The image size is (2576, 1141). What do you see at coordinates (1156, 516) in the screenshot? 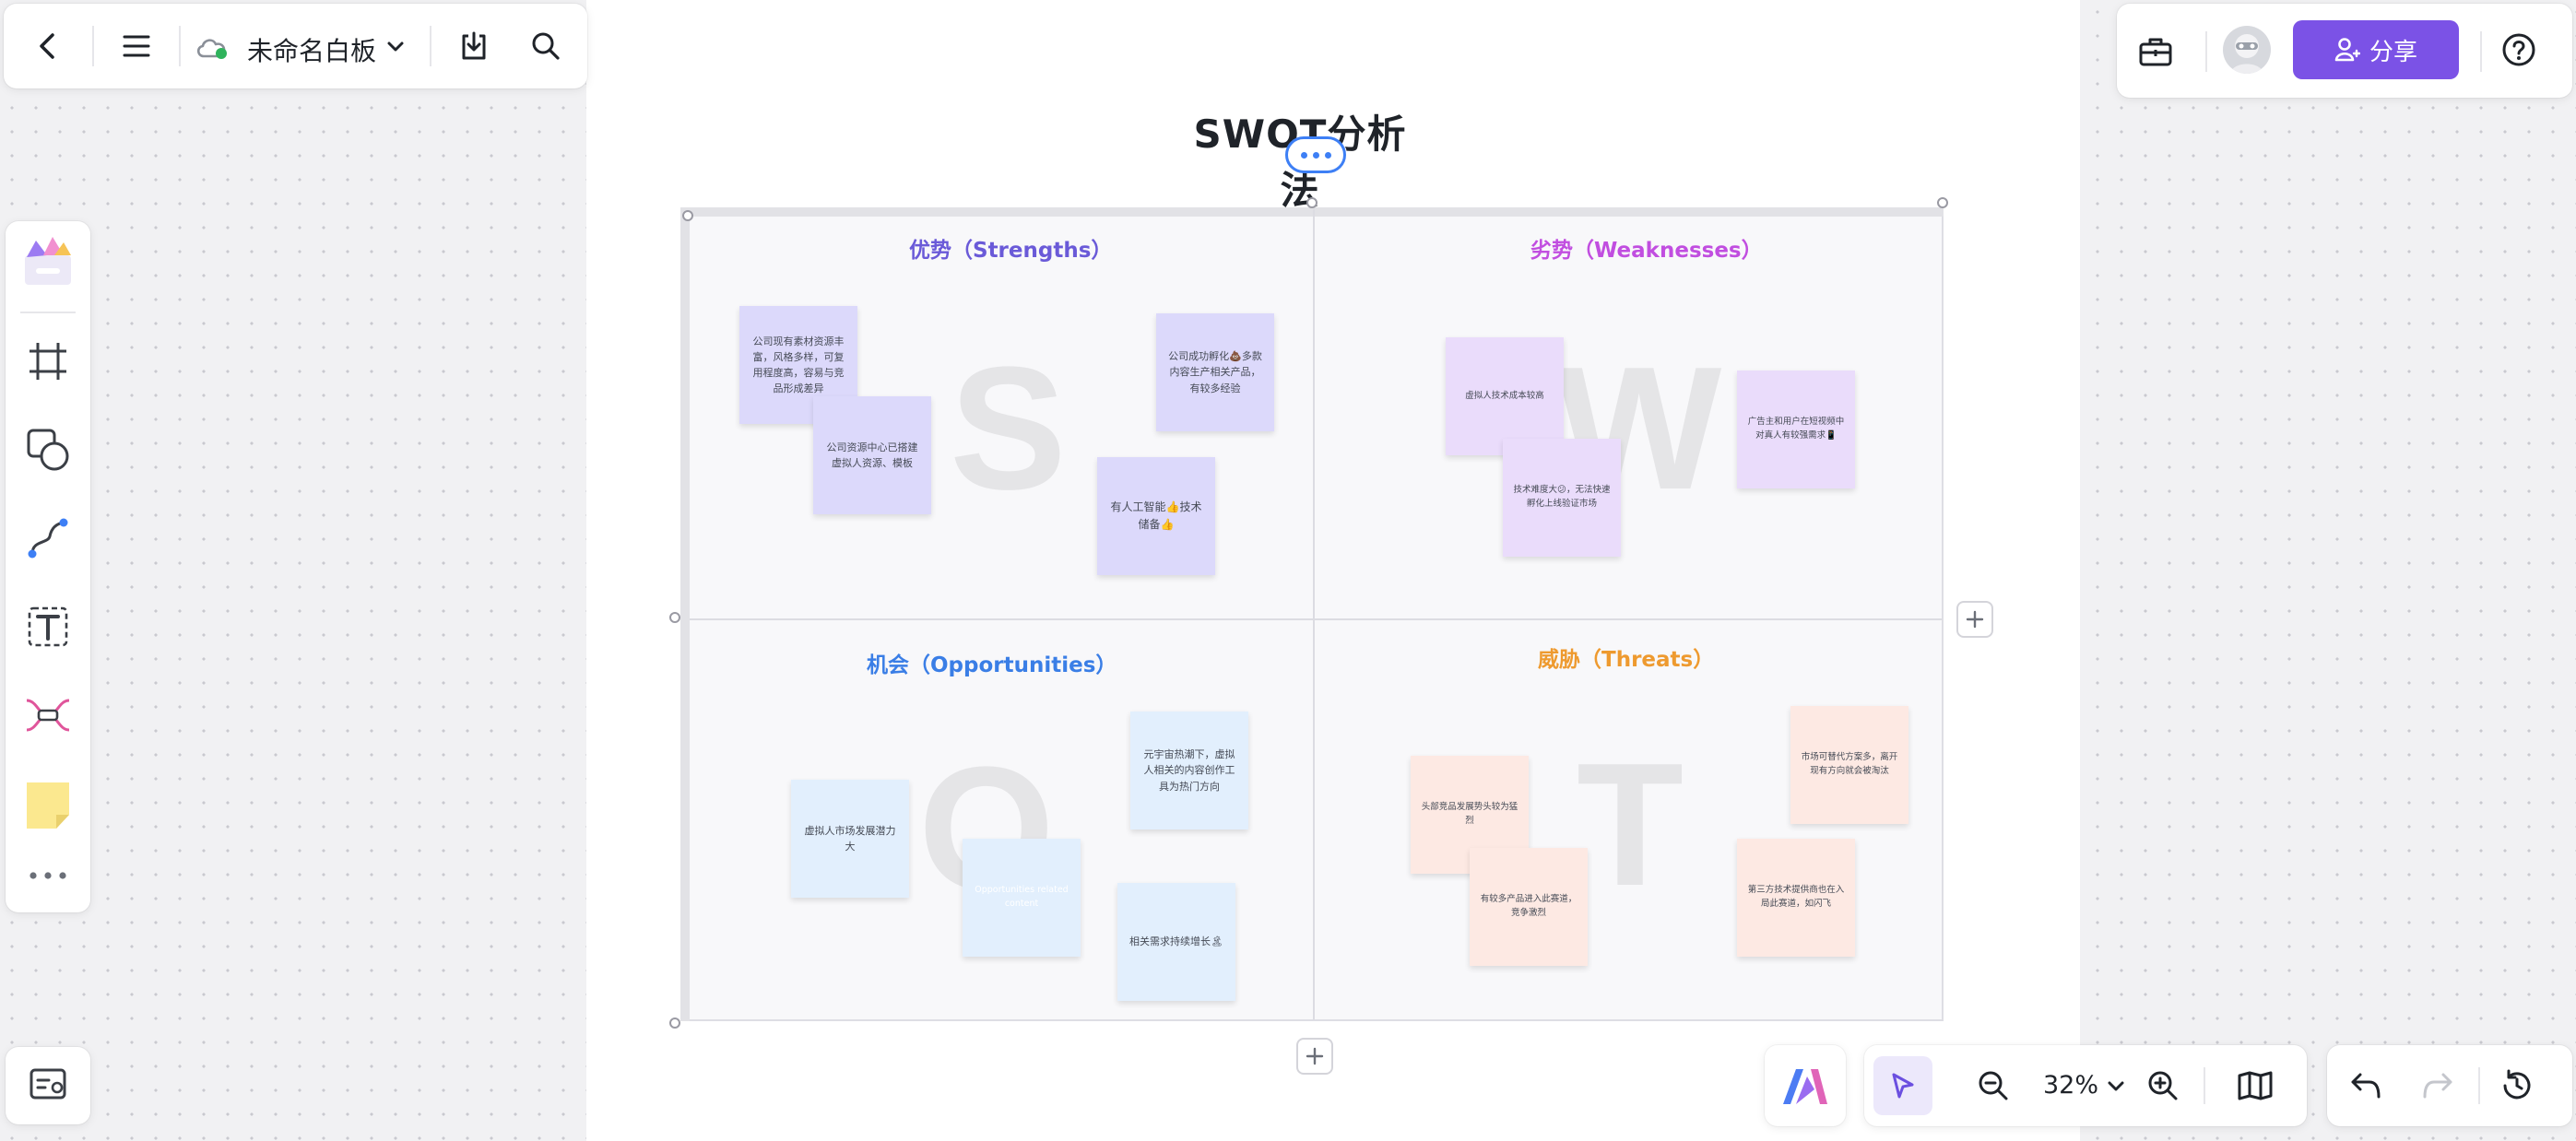
I see `sticky-note: 有人工智能👍技术储备👍` at bounding box center [1156, 516].